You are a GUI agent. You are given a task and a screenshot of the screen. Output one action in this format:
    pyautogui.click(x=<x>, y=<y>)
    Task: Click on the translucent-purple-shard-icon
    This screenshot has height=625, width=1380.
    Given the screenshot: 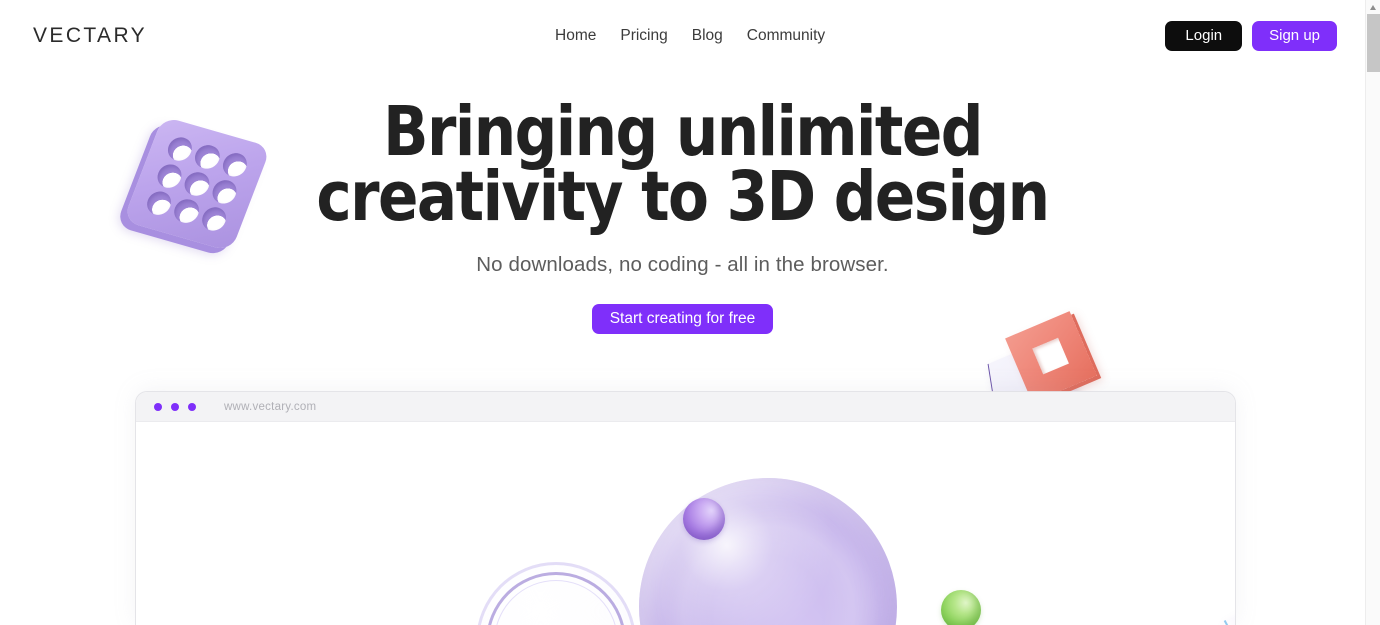 What is the action you would take?
    pyautogui.click(x=1224, y=576)
    